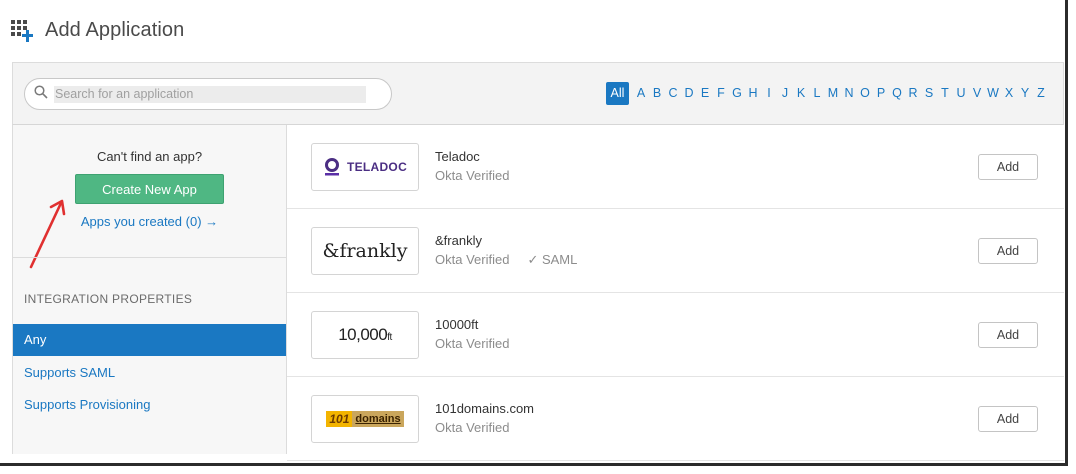  What do you see at coordinates (753, 93) in the screenshot?
I see `letter-h: H` at bounding box center [753, 93].